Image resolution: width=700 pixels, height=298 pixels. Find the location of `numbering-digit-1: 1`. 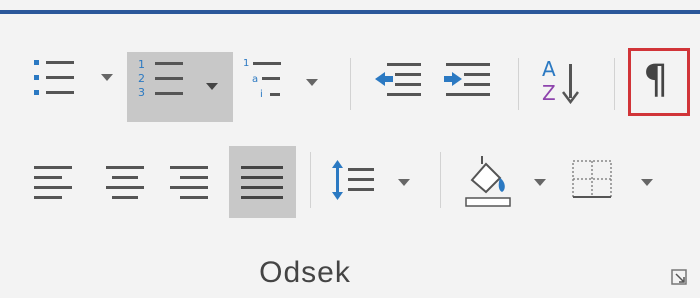

numbering-digit-1: 1 is located at coordinates (141, 64).